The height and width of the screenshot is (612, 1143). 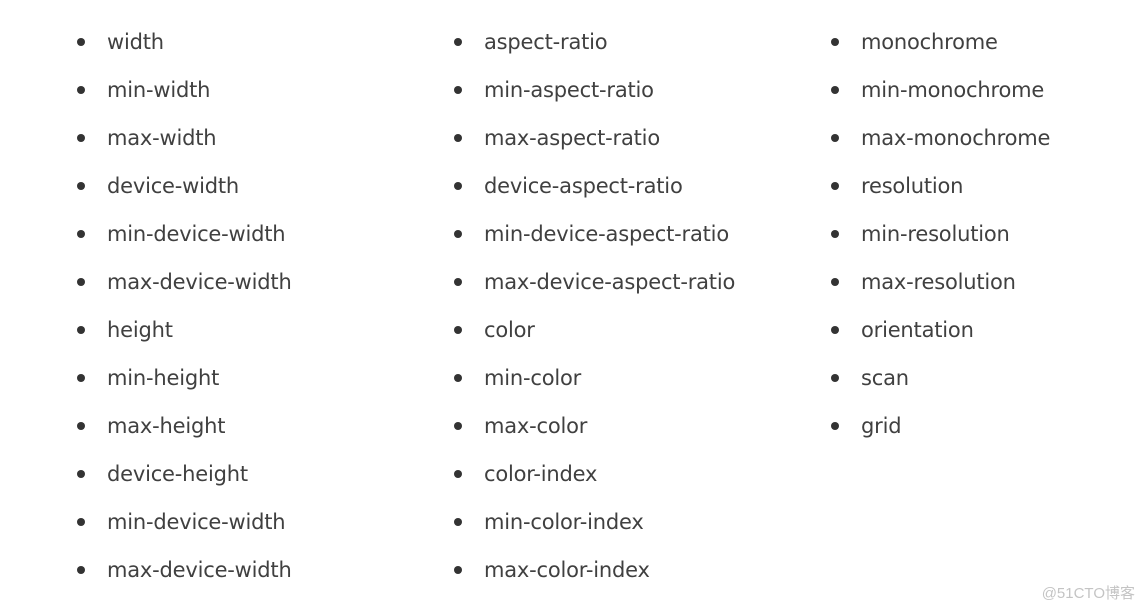 I want to click on list-item: orientation, so click(x=940, y=330).